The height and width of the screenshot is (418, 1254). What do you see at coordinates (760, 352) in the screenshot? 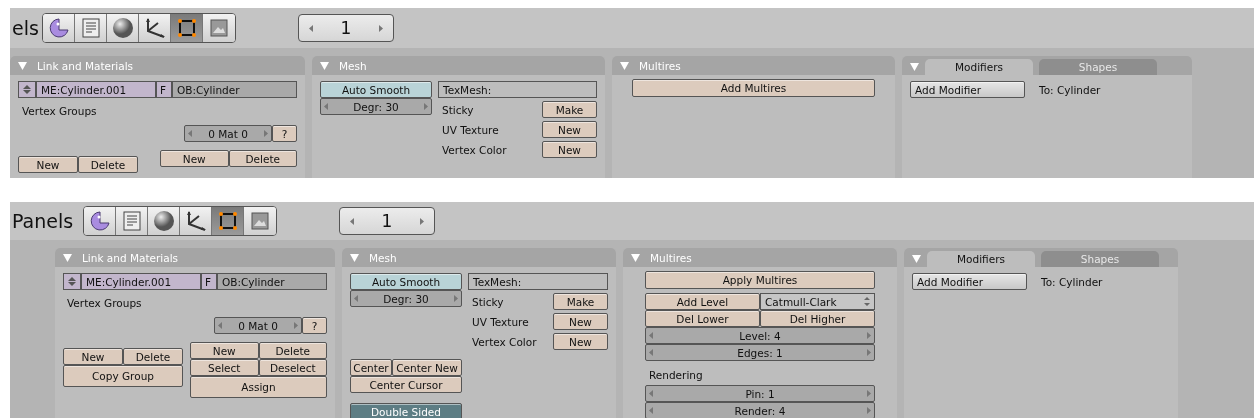
I see `number-field: Edges: 1` at bounding box center [760, 352].